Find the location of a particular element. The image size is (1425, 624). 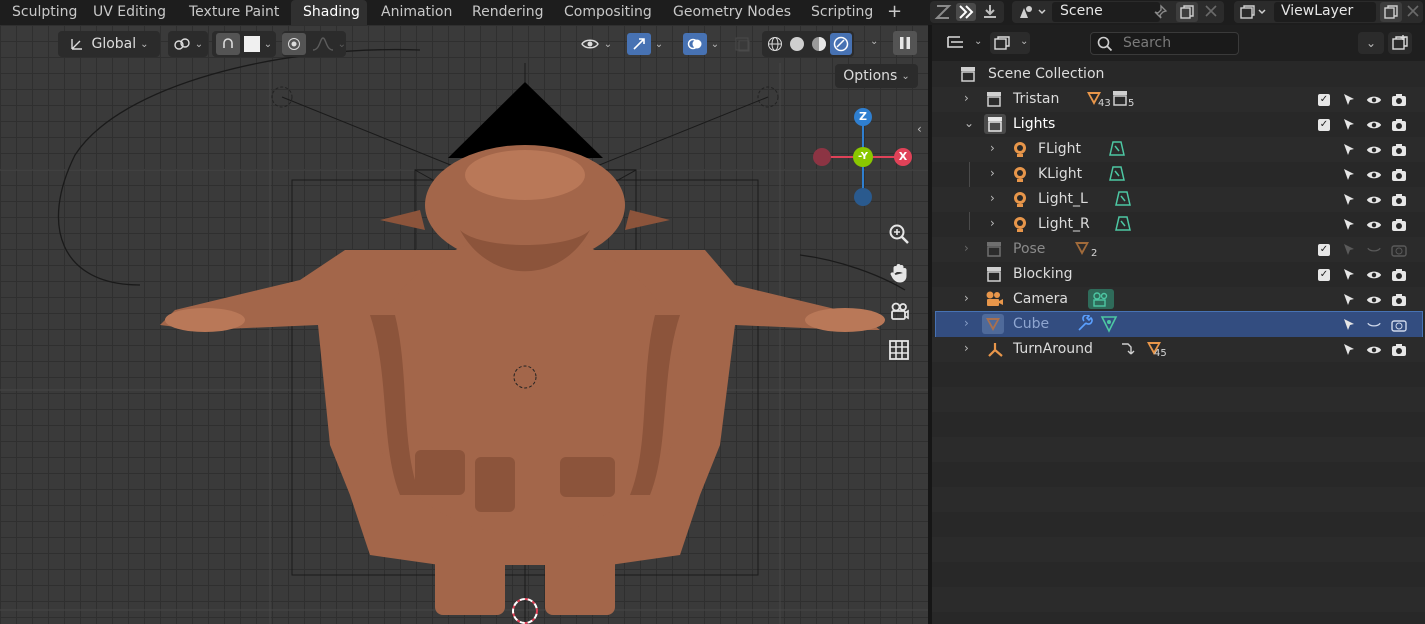

outliner-row-lights: ⌄ Lights ✓ is located at coordinates (1178, 124).